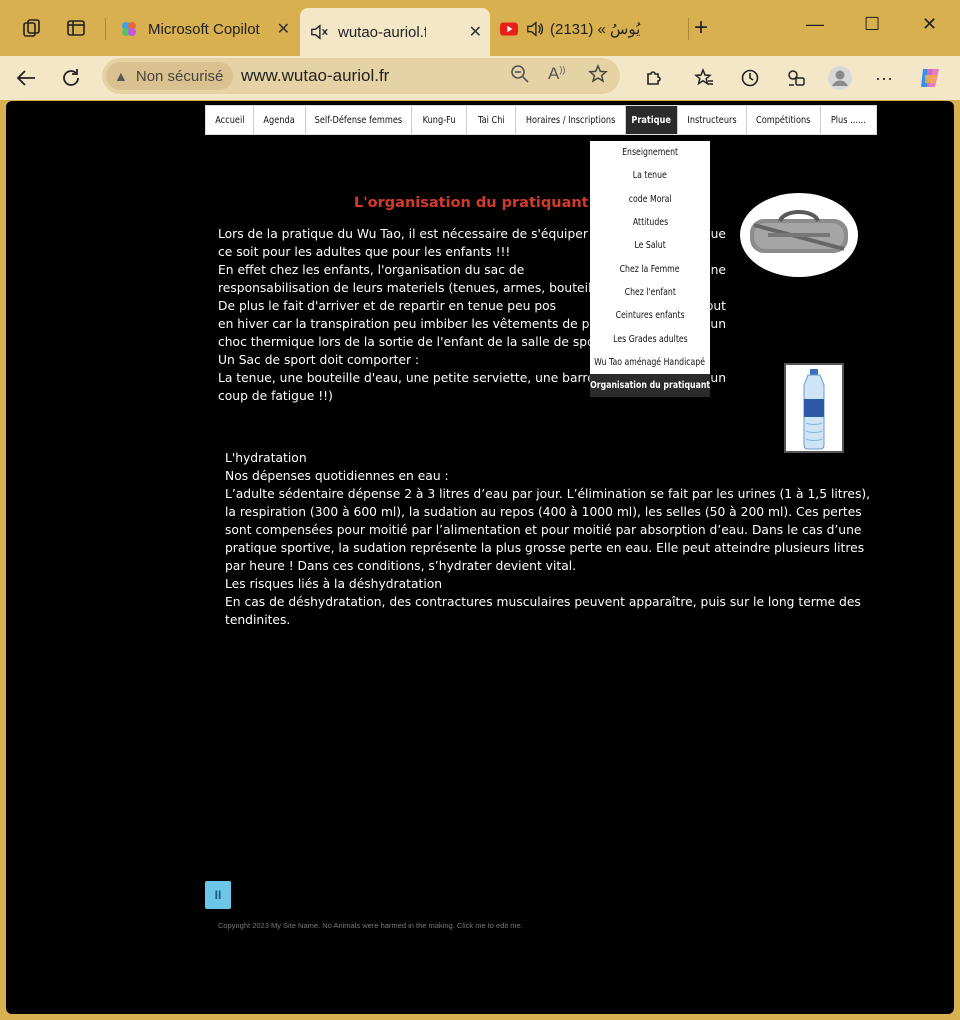 The image size is (960, 1020). Describe the element at coordinates (218, 895) in the screenshot. I see `pause-button: II` at that location.